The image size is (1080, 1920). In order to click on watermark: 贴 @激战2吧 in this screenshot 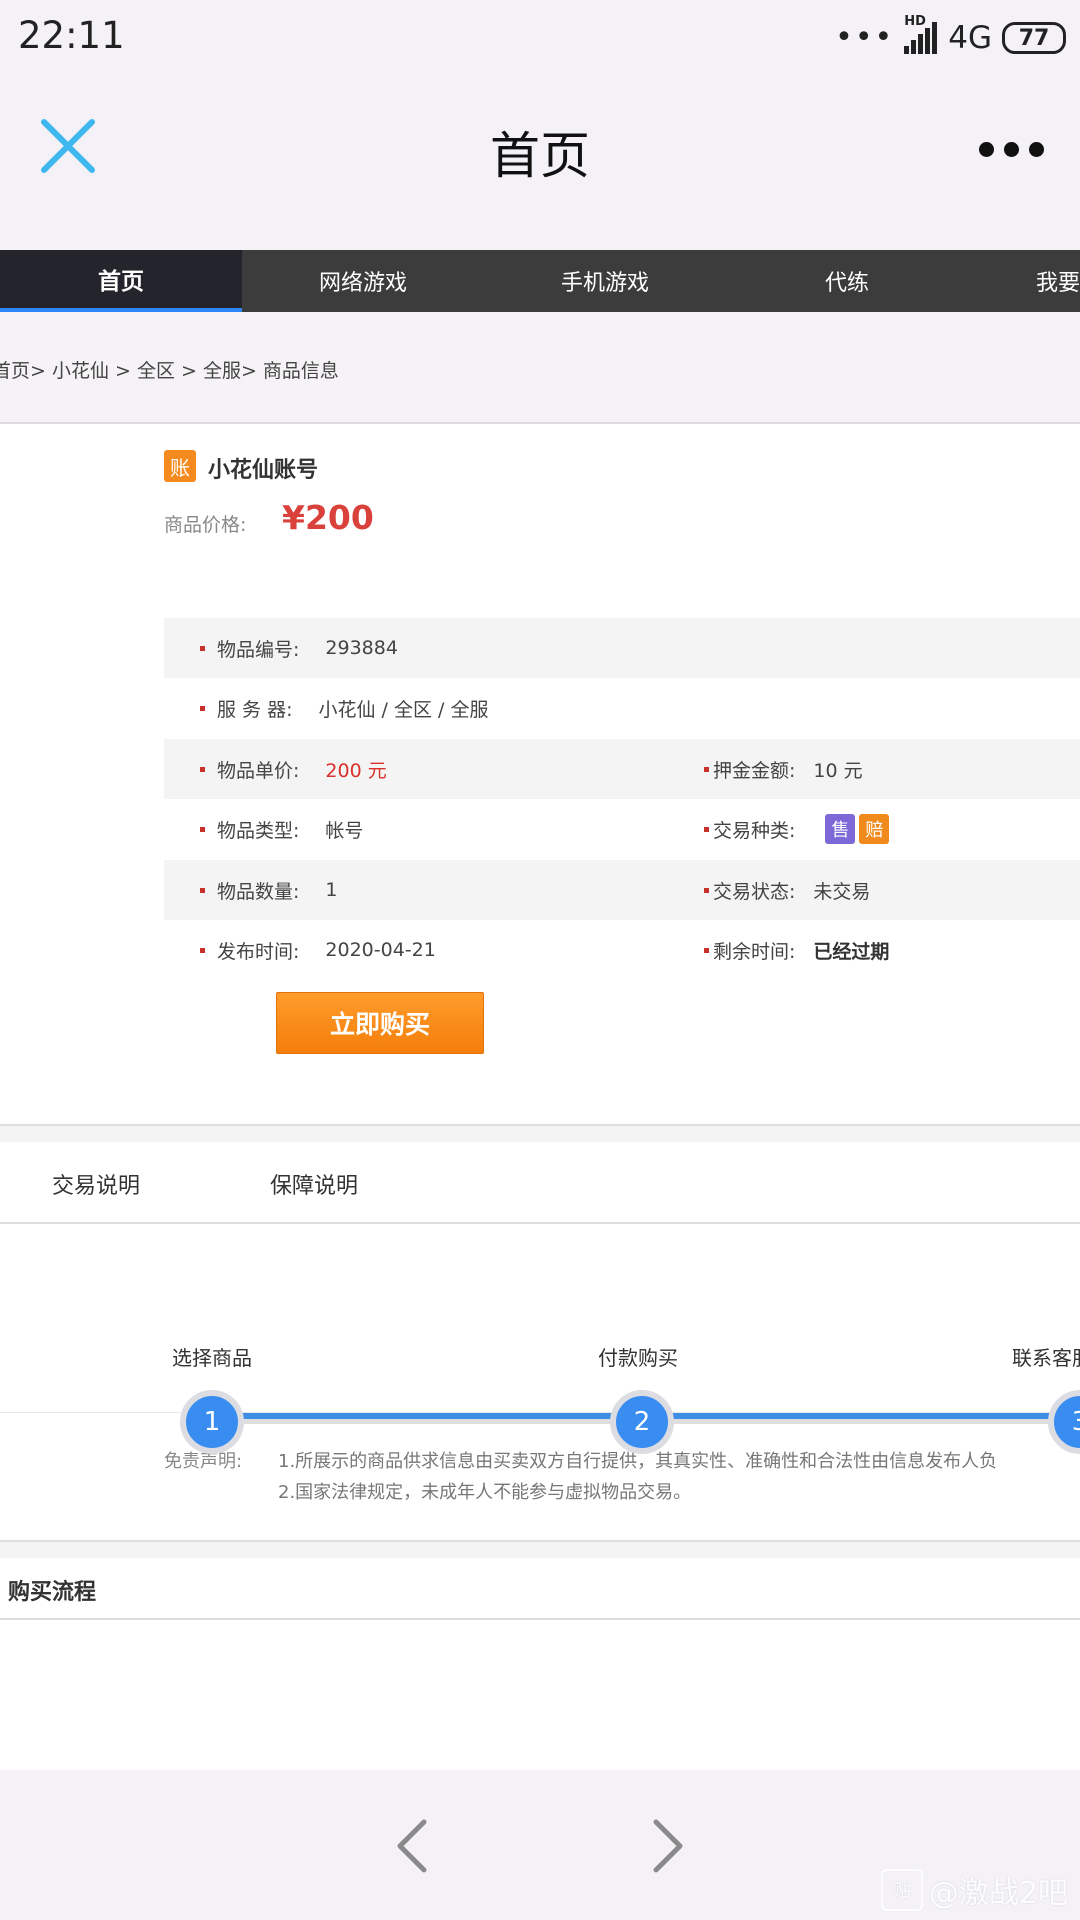, I will do `click(974, 1890)`.